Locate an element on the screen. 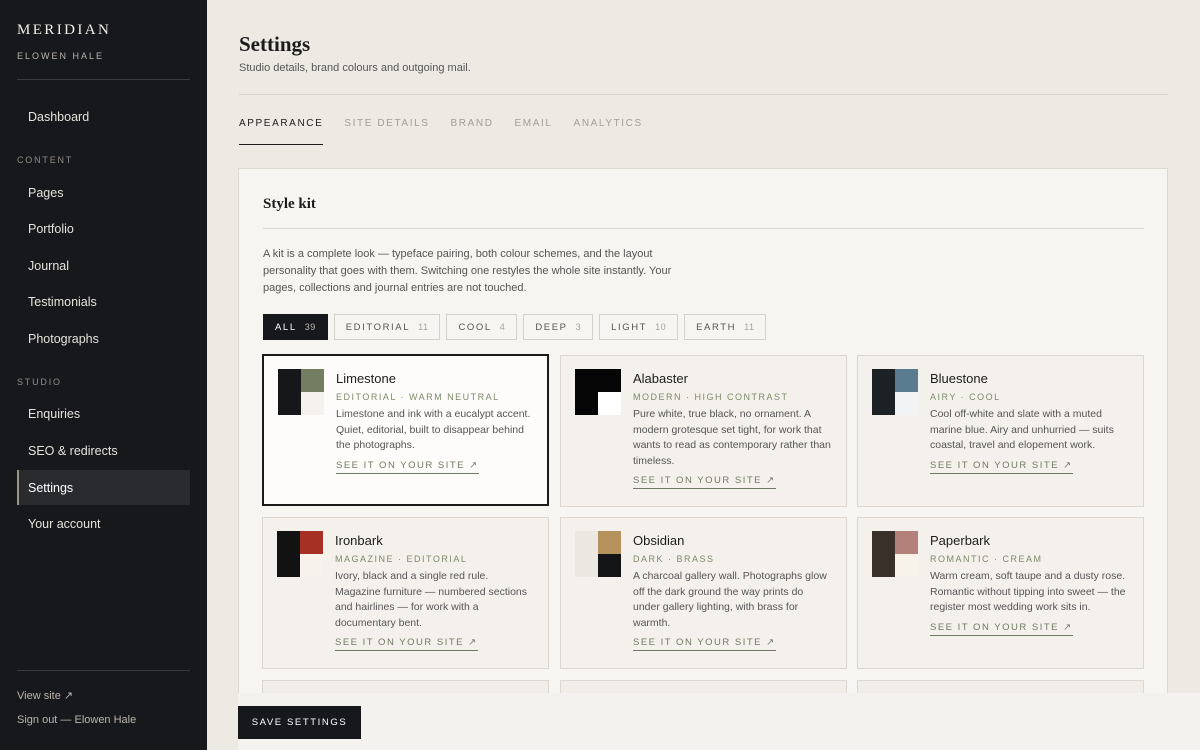 The width and height of the screenshot is (1200, 750). filter-all: ALL 39 is located at coordinates (295, 327).